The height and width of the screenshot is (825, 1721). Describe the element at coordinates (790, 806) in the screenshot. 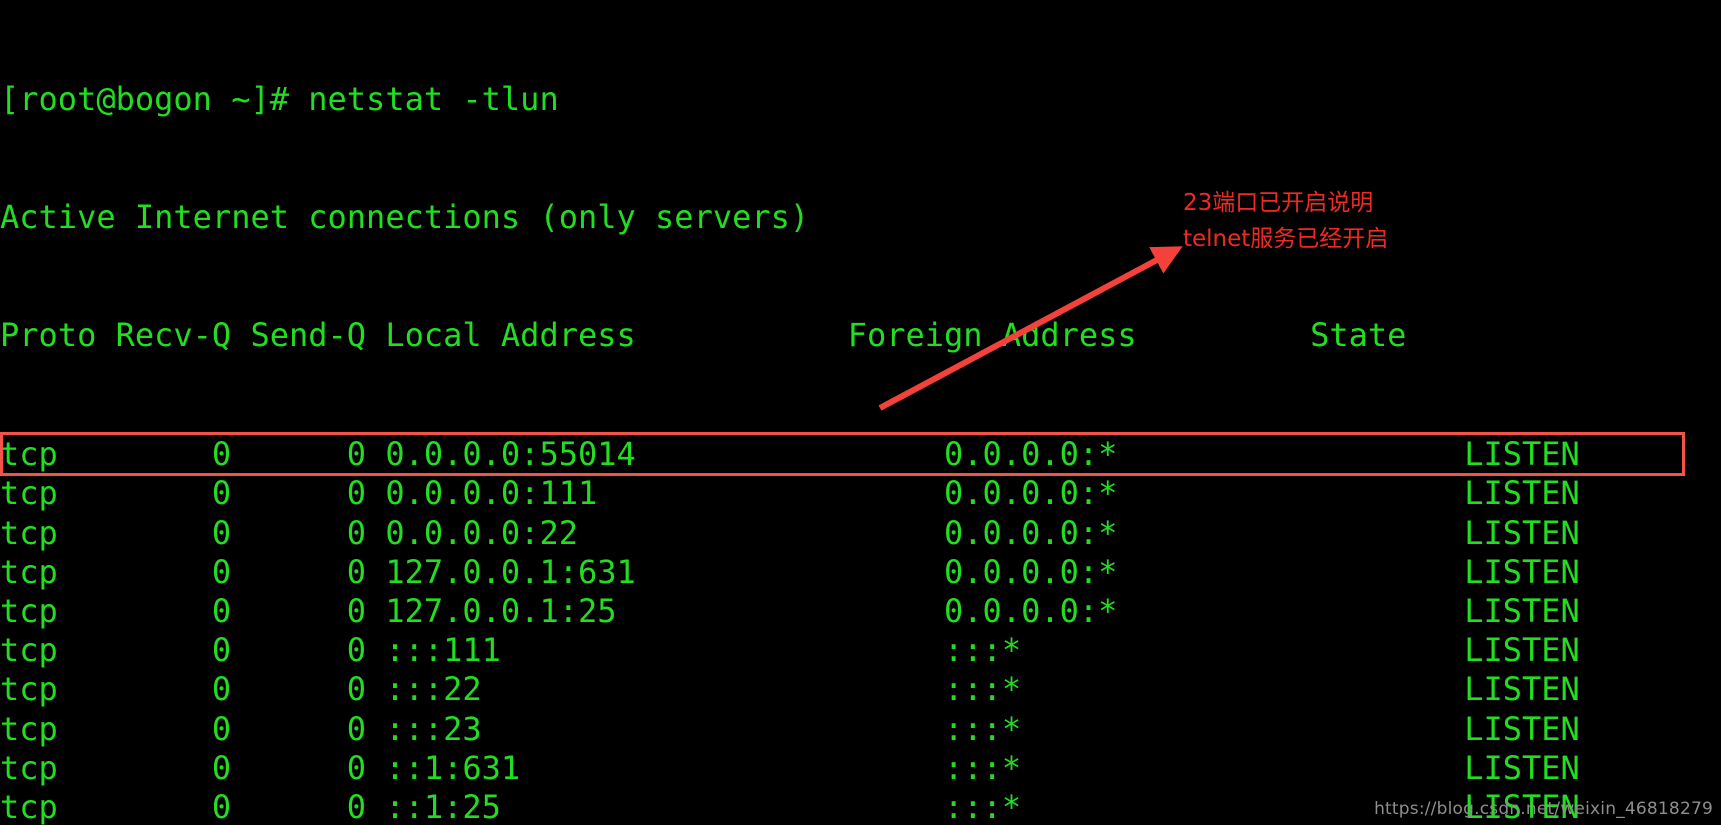

I see `connection-row: tcp 0 0 ::1:25 :::* LISTEN` at that location.